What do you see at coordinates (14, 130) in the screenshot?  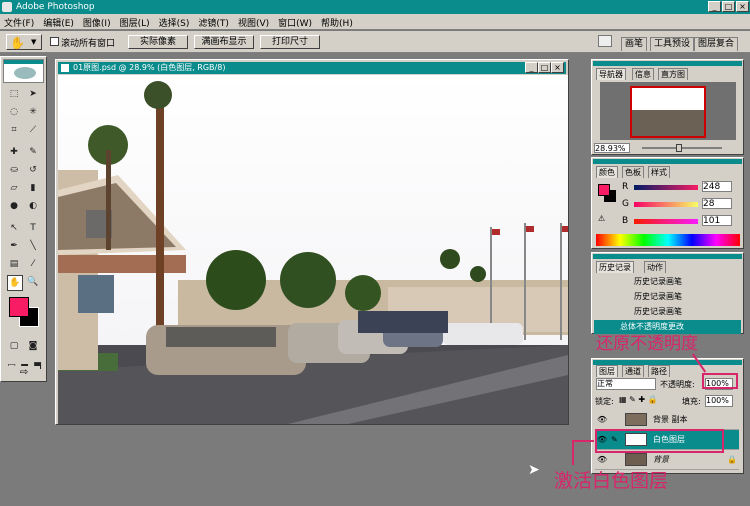 I see `crop-tool-icon: ⌗` at bounding box center [14, 130].